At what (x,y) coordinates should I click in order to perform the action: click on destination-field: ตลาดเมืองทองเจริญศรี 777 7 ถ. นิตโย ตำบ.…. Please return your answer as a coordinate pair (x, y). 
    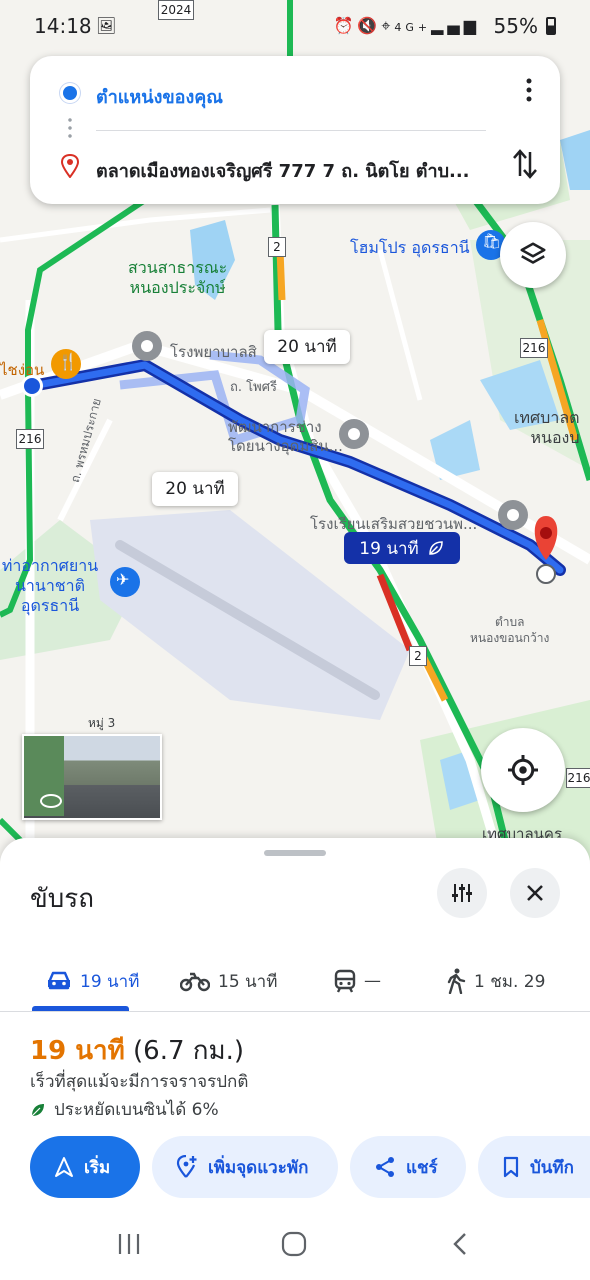
    Looking at the image, I should click on (296, 170).